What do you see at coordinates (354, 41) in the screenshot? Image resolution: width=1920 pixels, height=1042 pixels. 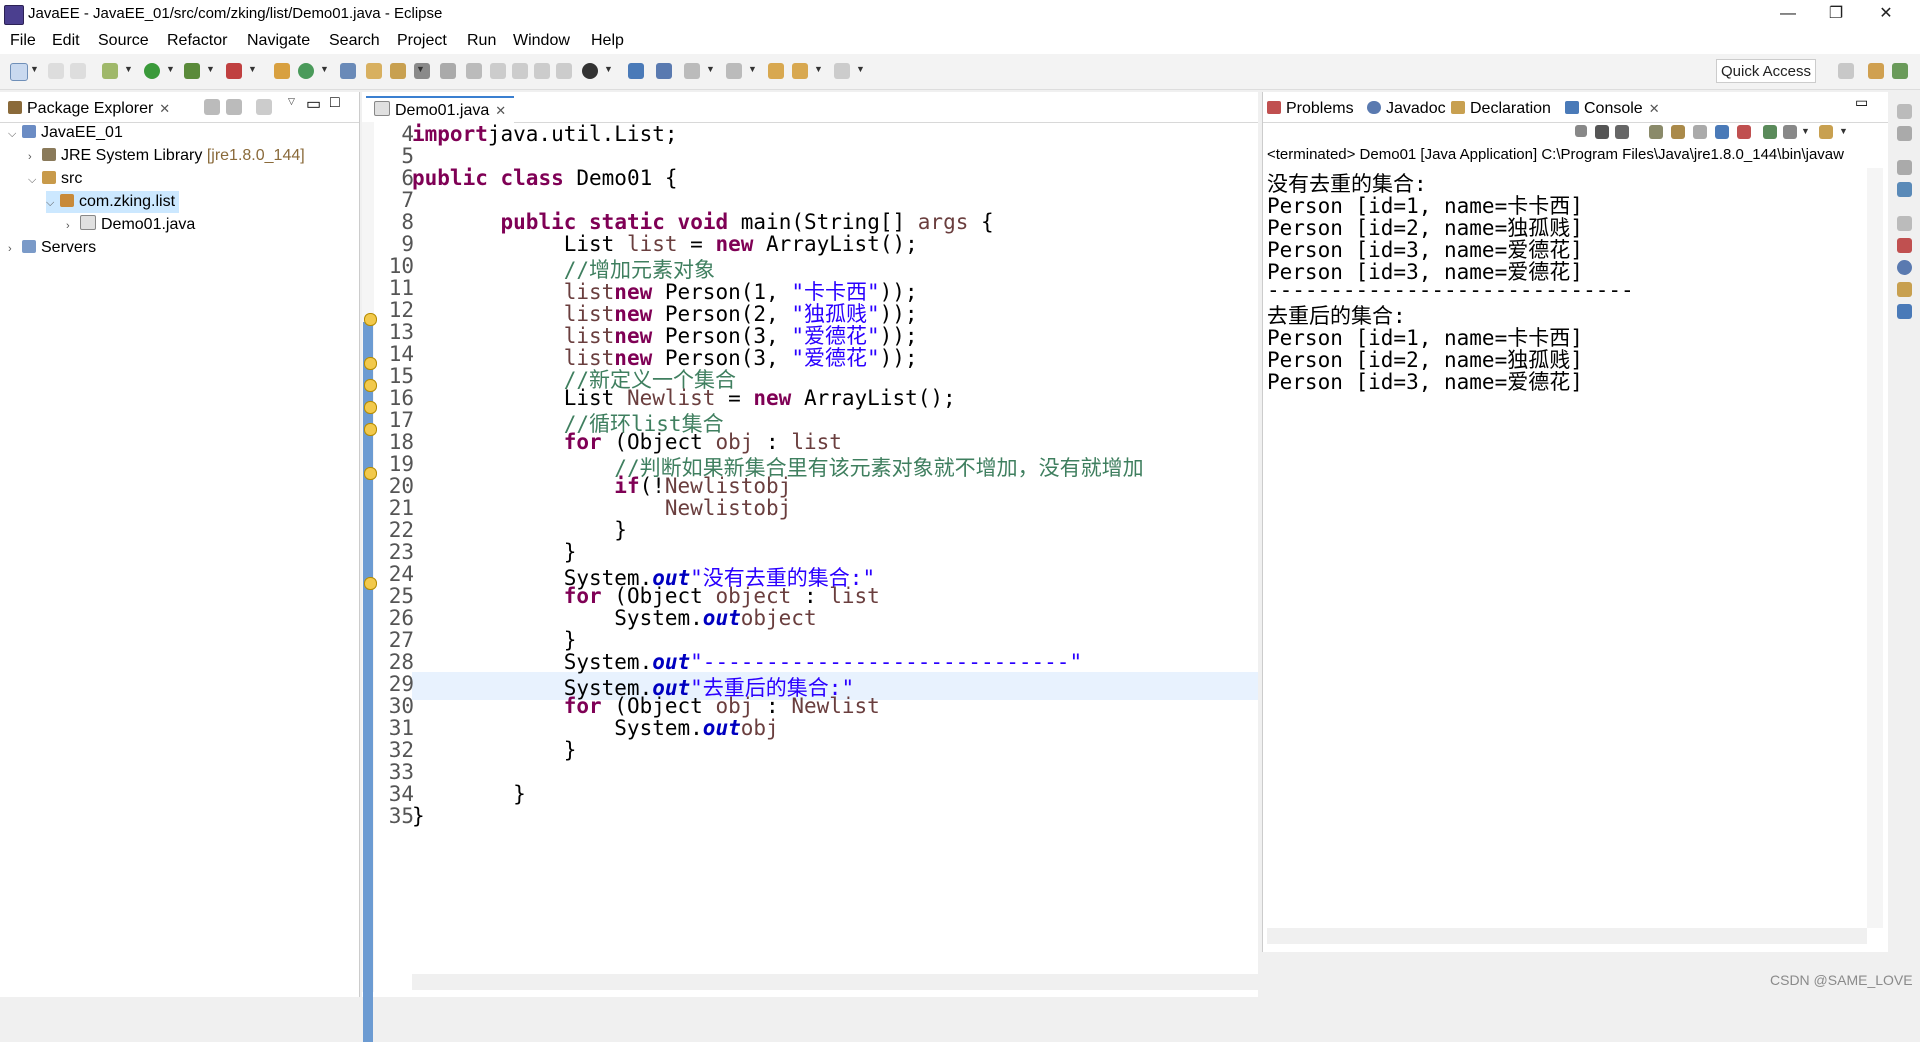 I see `menu-search: Search` at bounding box center [354, 41].